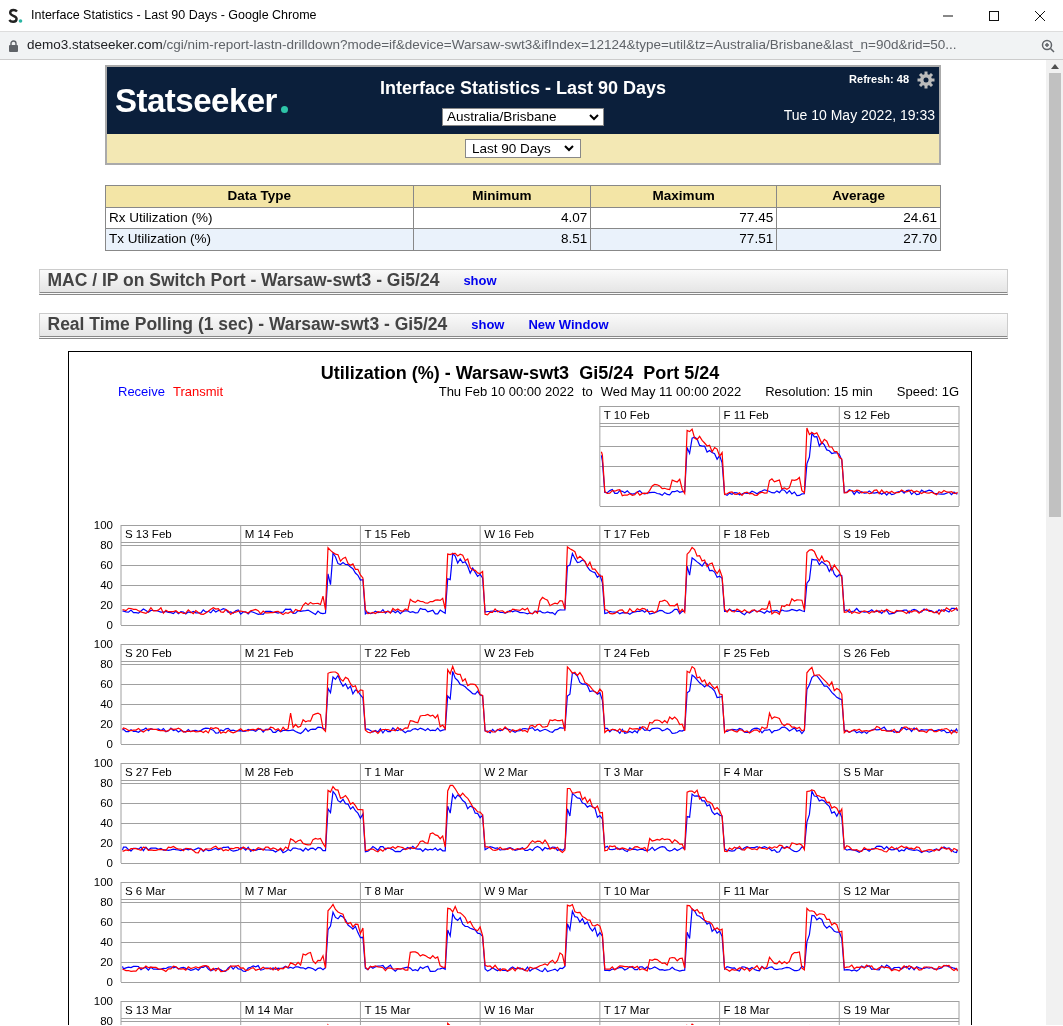  What do you see at coordinates (866, 652) in the screenshot?
I see `day-label: S 26 Feb` at bounding box center [866, 652].